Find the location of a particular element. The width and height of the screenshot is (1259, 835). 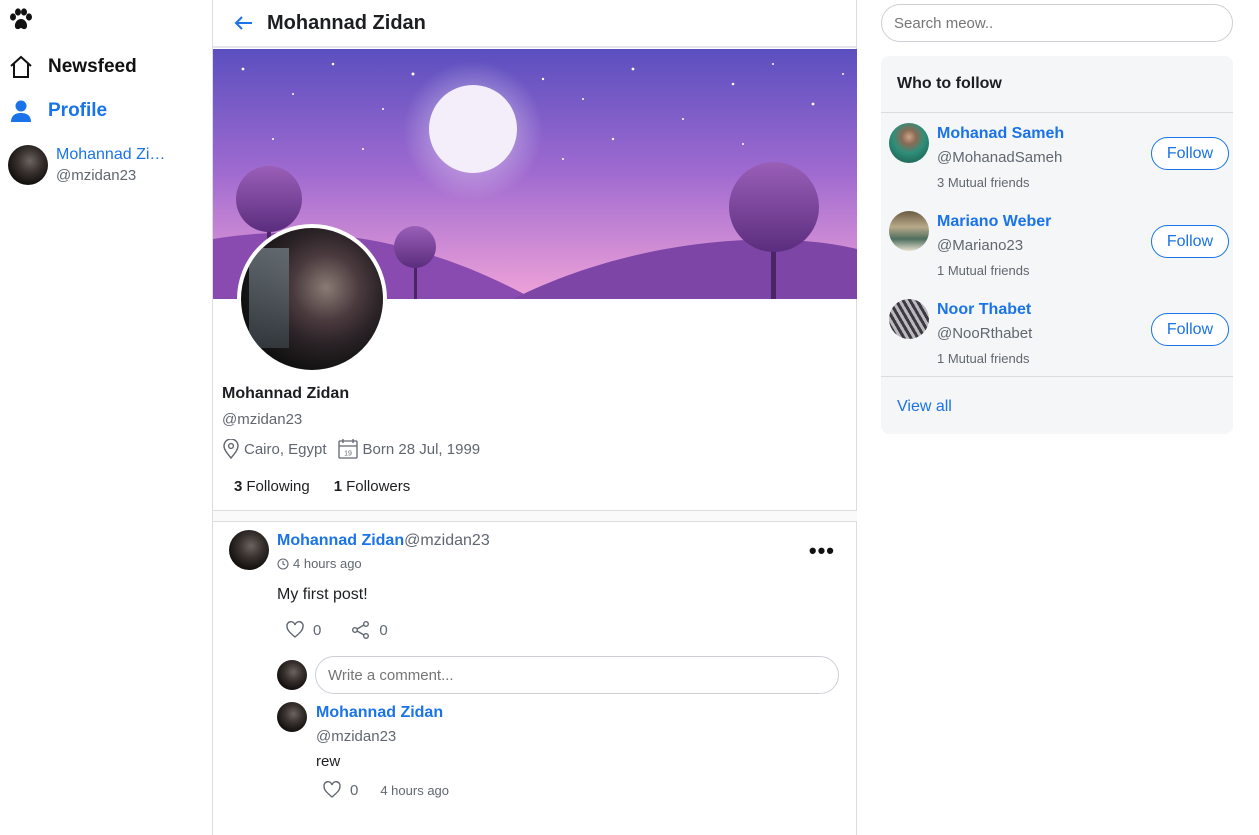

page-header: Mohannad Zidan is located at coordinates (534, 24).